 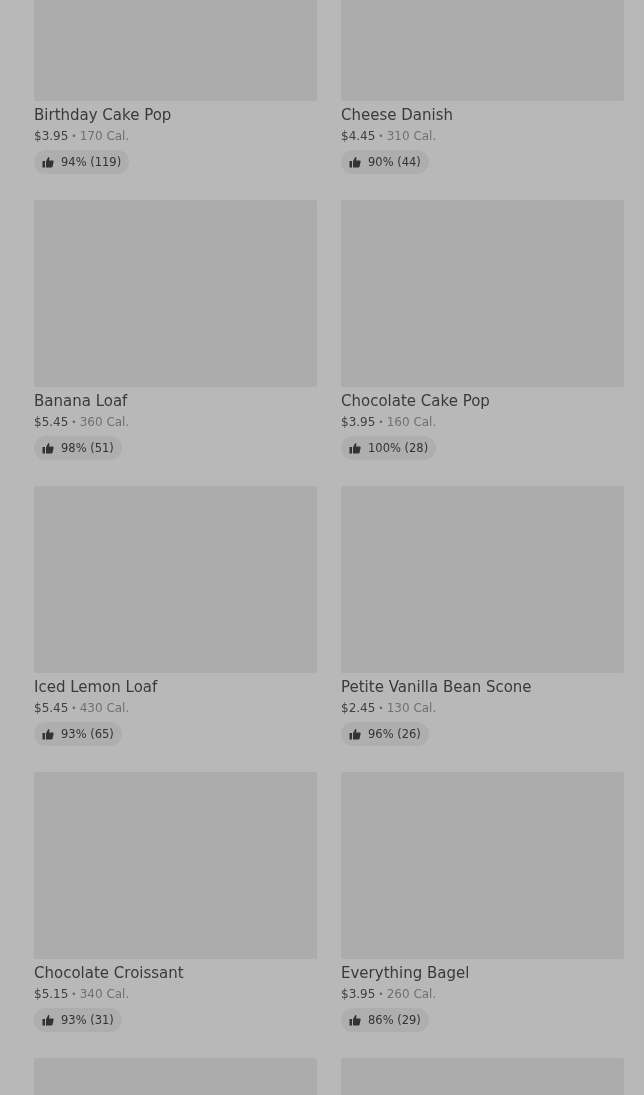 What do you see at coordinates (104, 708) in the screenshot?
I see `product-calories: 430 Cal.` at bounding box center [104, 708].